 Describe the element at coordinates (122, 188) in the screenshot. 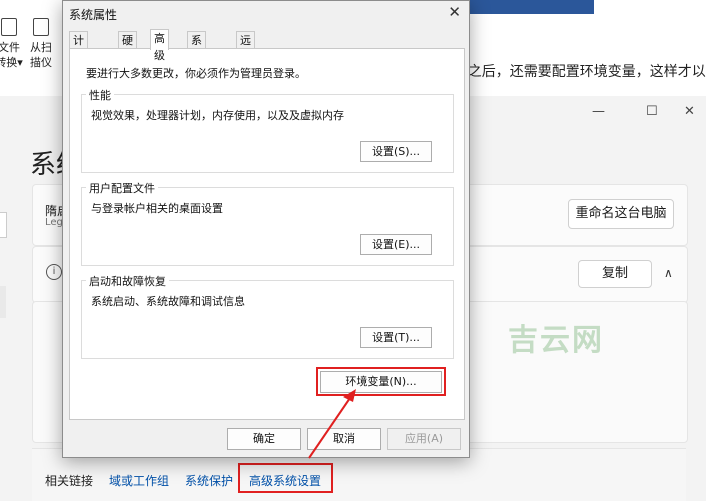

I see `user-profiles-label: 用户配置文件` at that location.